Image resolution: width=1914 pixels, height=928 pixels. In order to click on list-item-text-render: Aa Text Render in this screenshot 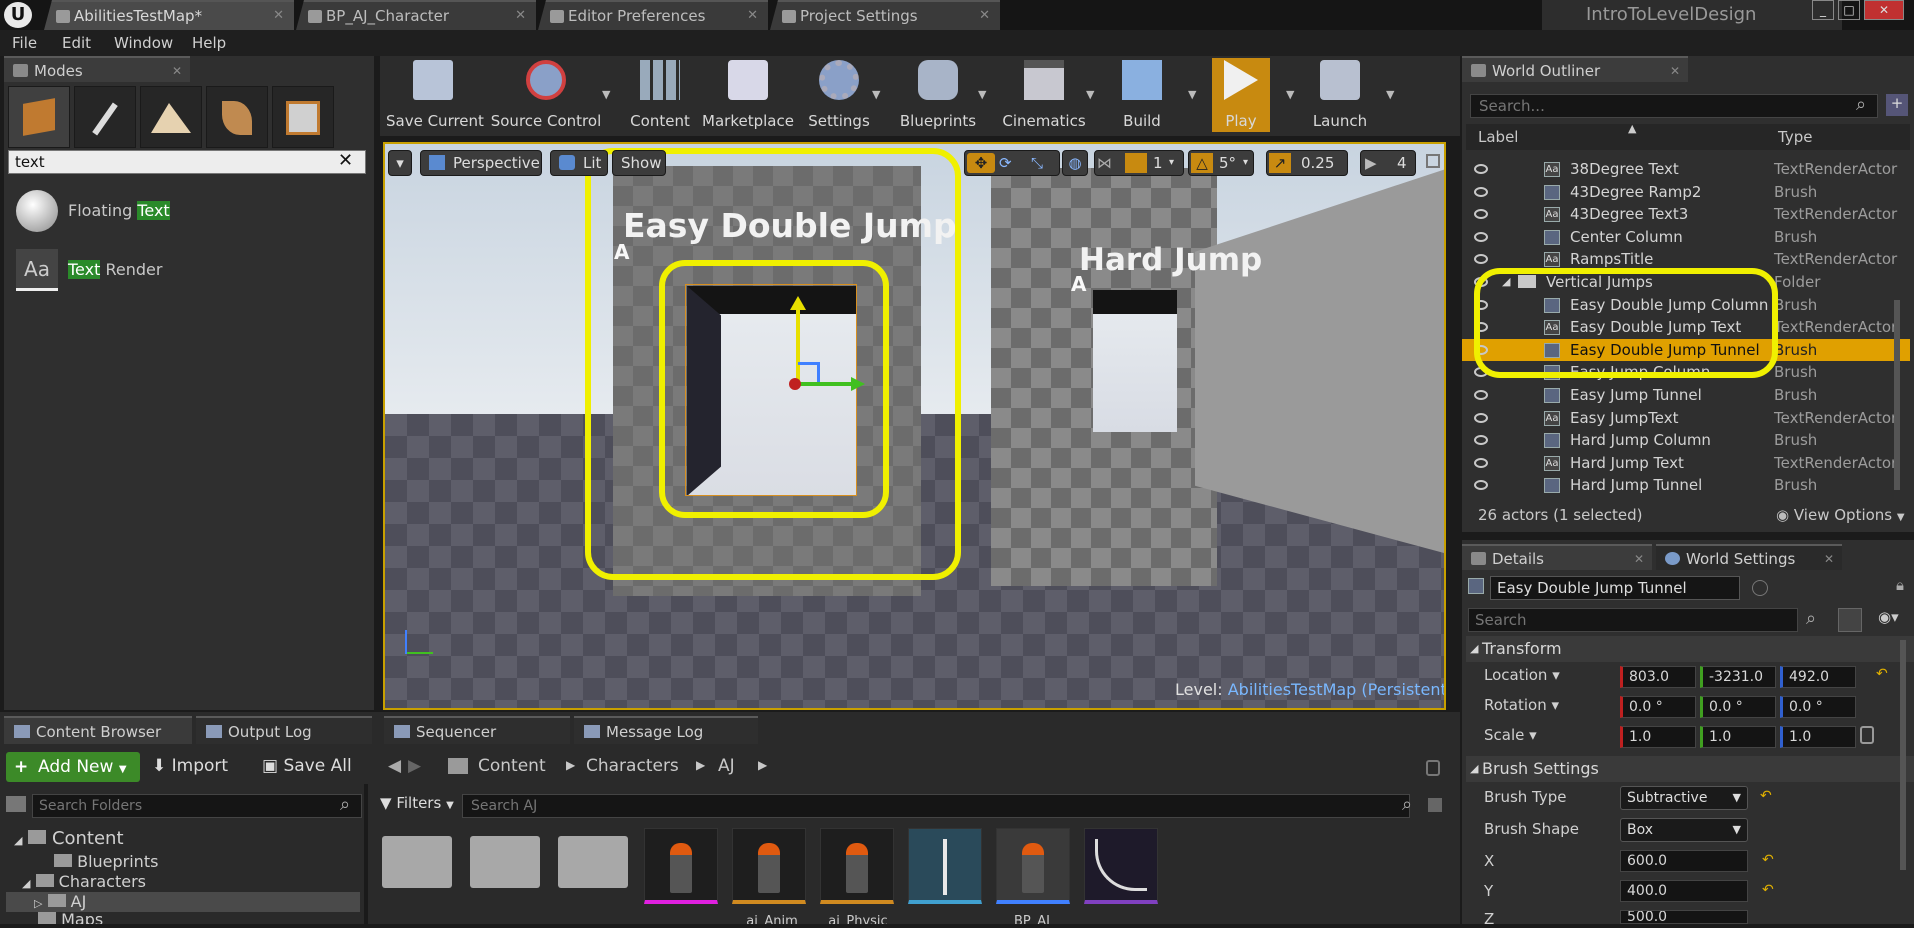, I will do `click(188, 271)`.